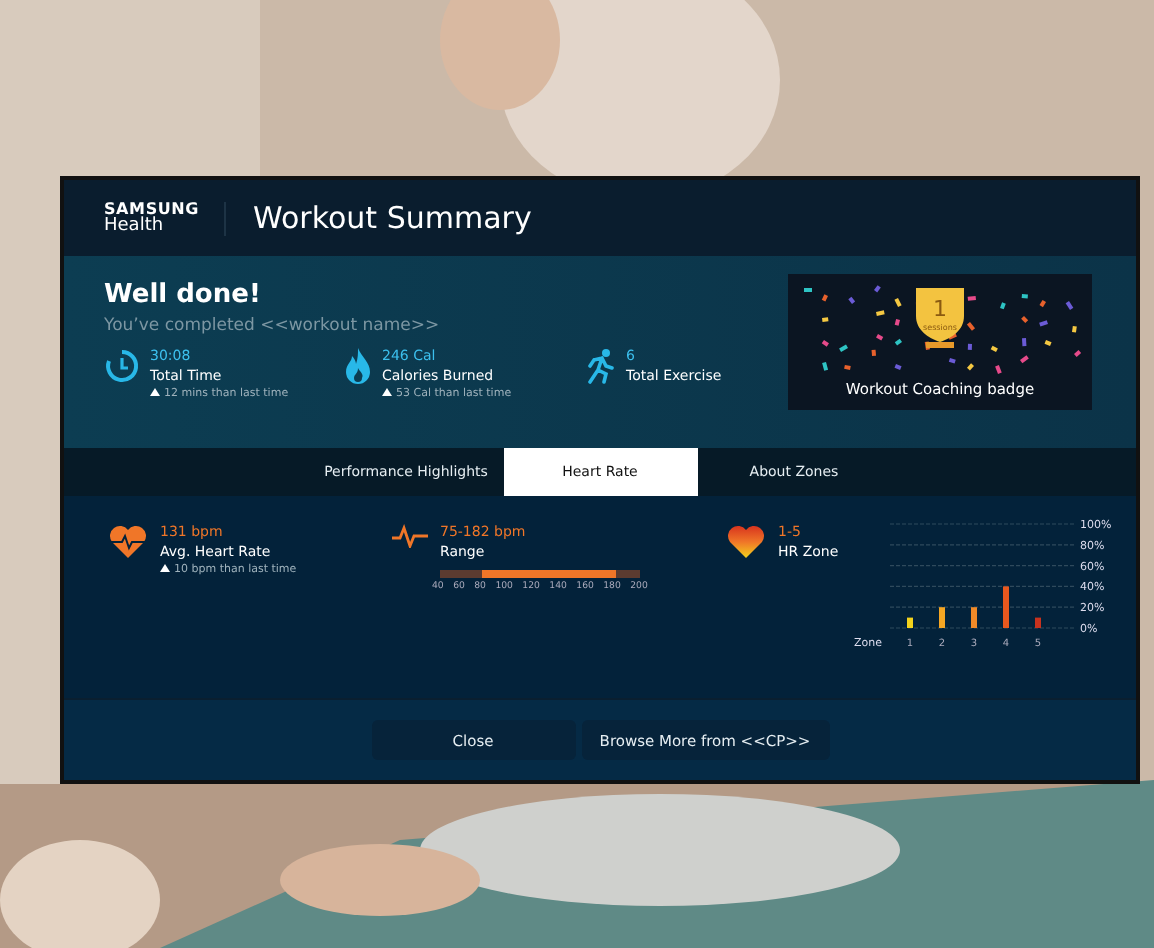 This screenshot has height=948, width=1154. I want to click on badge-count: 1, so click(940, 309).